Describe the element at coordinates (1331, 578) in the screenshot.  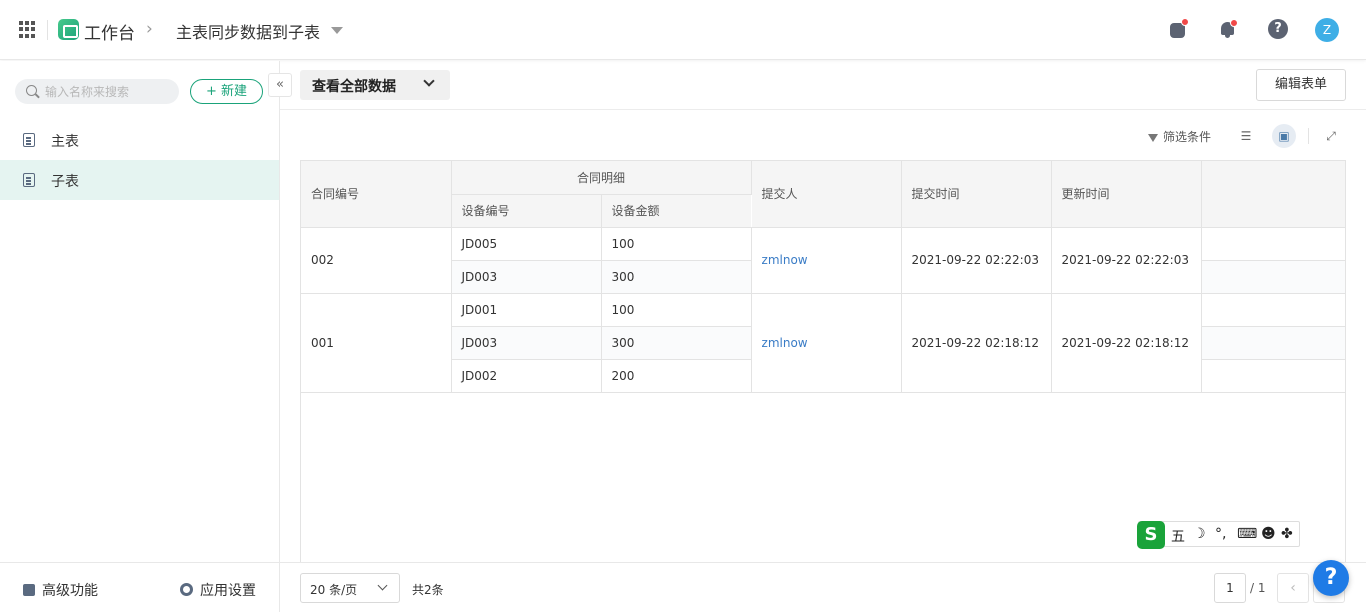
I see `floating-help-button: ?` at that location.